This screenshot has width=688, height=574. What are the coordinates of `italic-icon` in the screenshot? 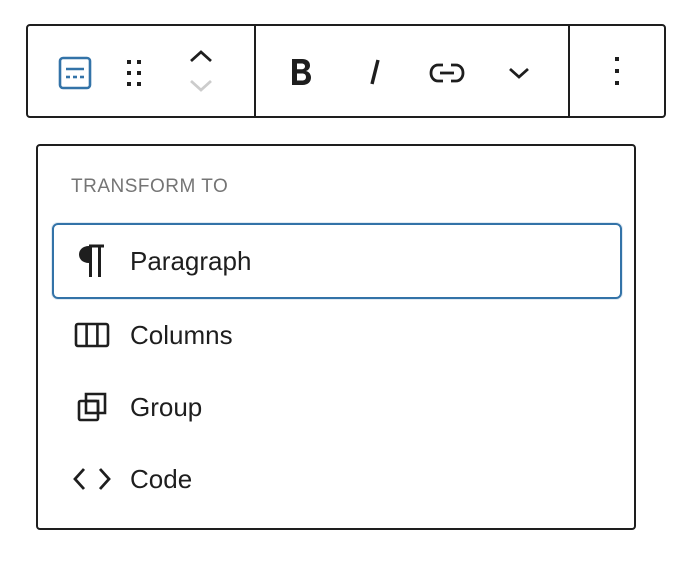 It's located at (375, 72).